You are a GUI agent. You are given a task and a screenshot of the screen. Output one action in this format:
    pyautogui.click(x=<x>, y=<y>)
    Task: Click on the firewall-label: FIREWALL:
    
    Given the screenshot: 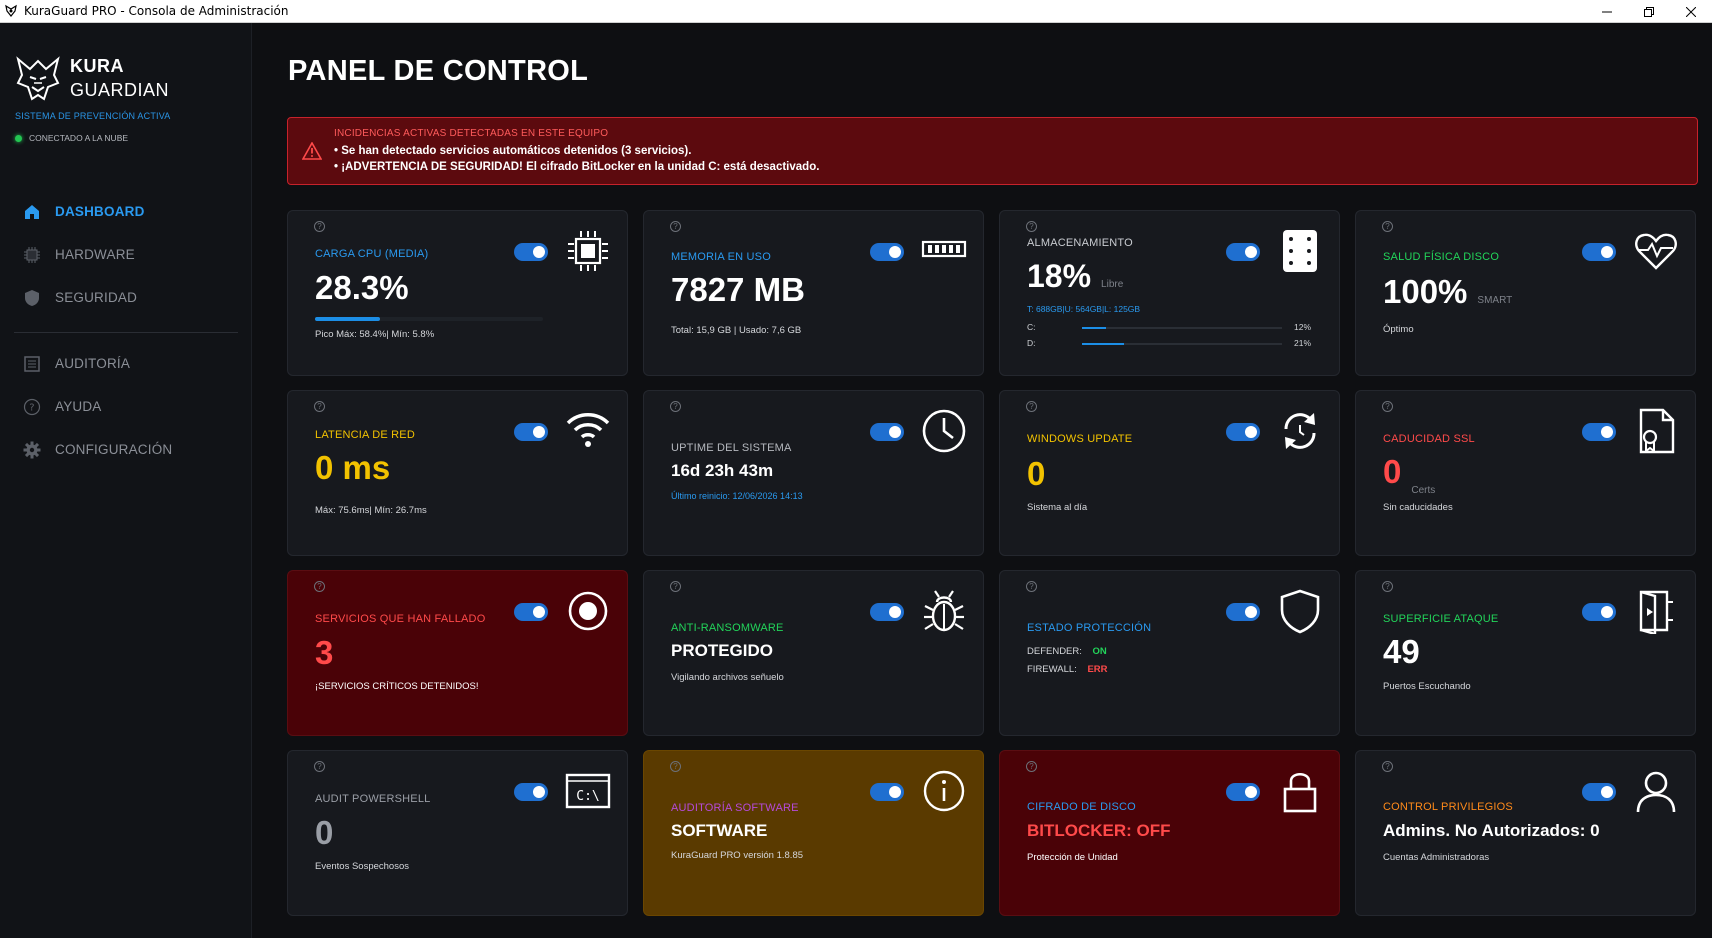 What is the action you would take?
    pyautogui.click(x=1052, y=669)
    